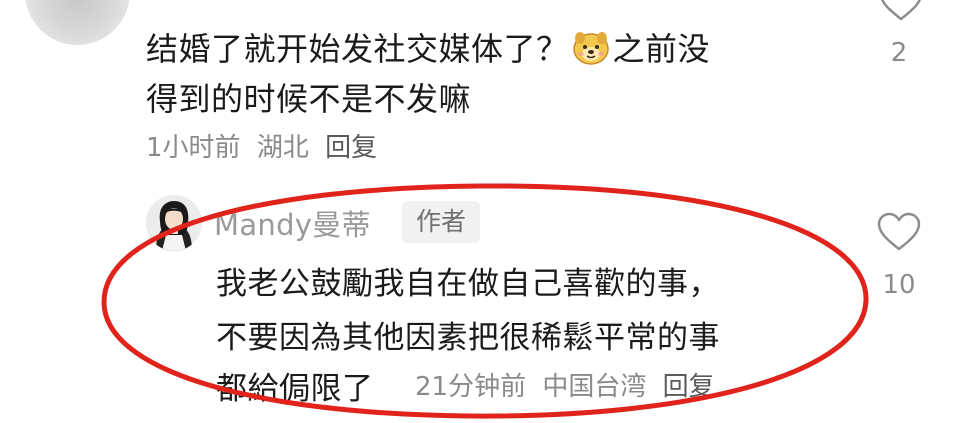 This screenshot has height=423, width=960. What do you see at coordinates (468, 338) in the screenshot?
I see `comment-2-text-line-2: 不要因為其他因素把很稀鬆平常的事` at bounding box center [468, 338].